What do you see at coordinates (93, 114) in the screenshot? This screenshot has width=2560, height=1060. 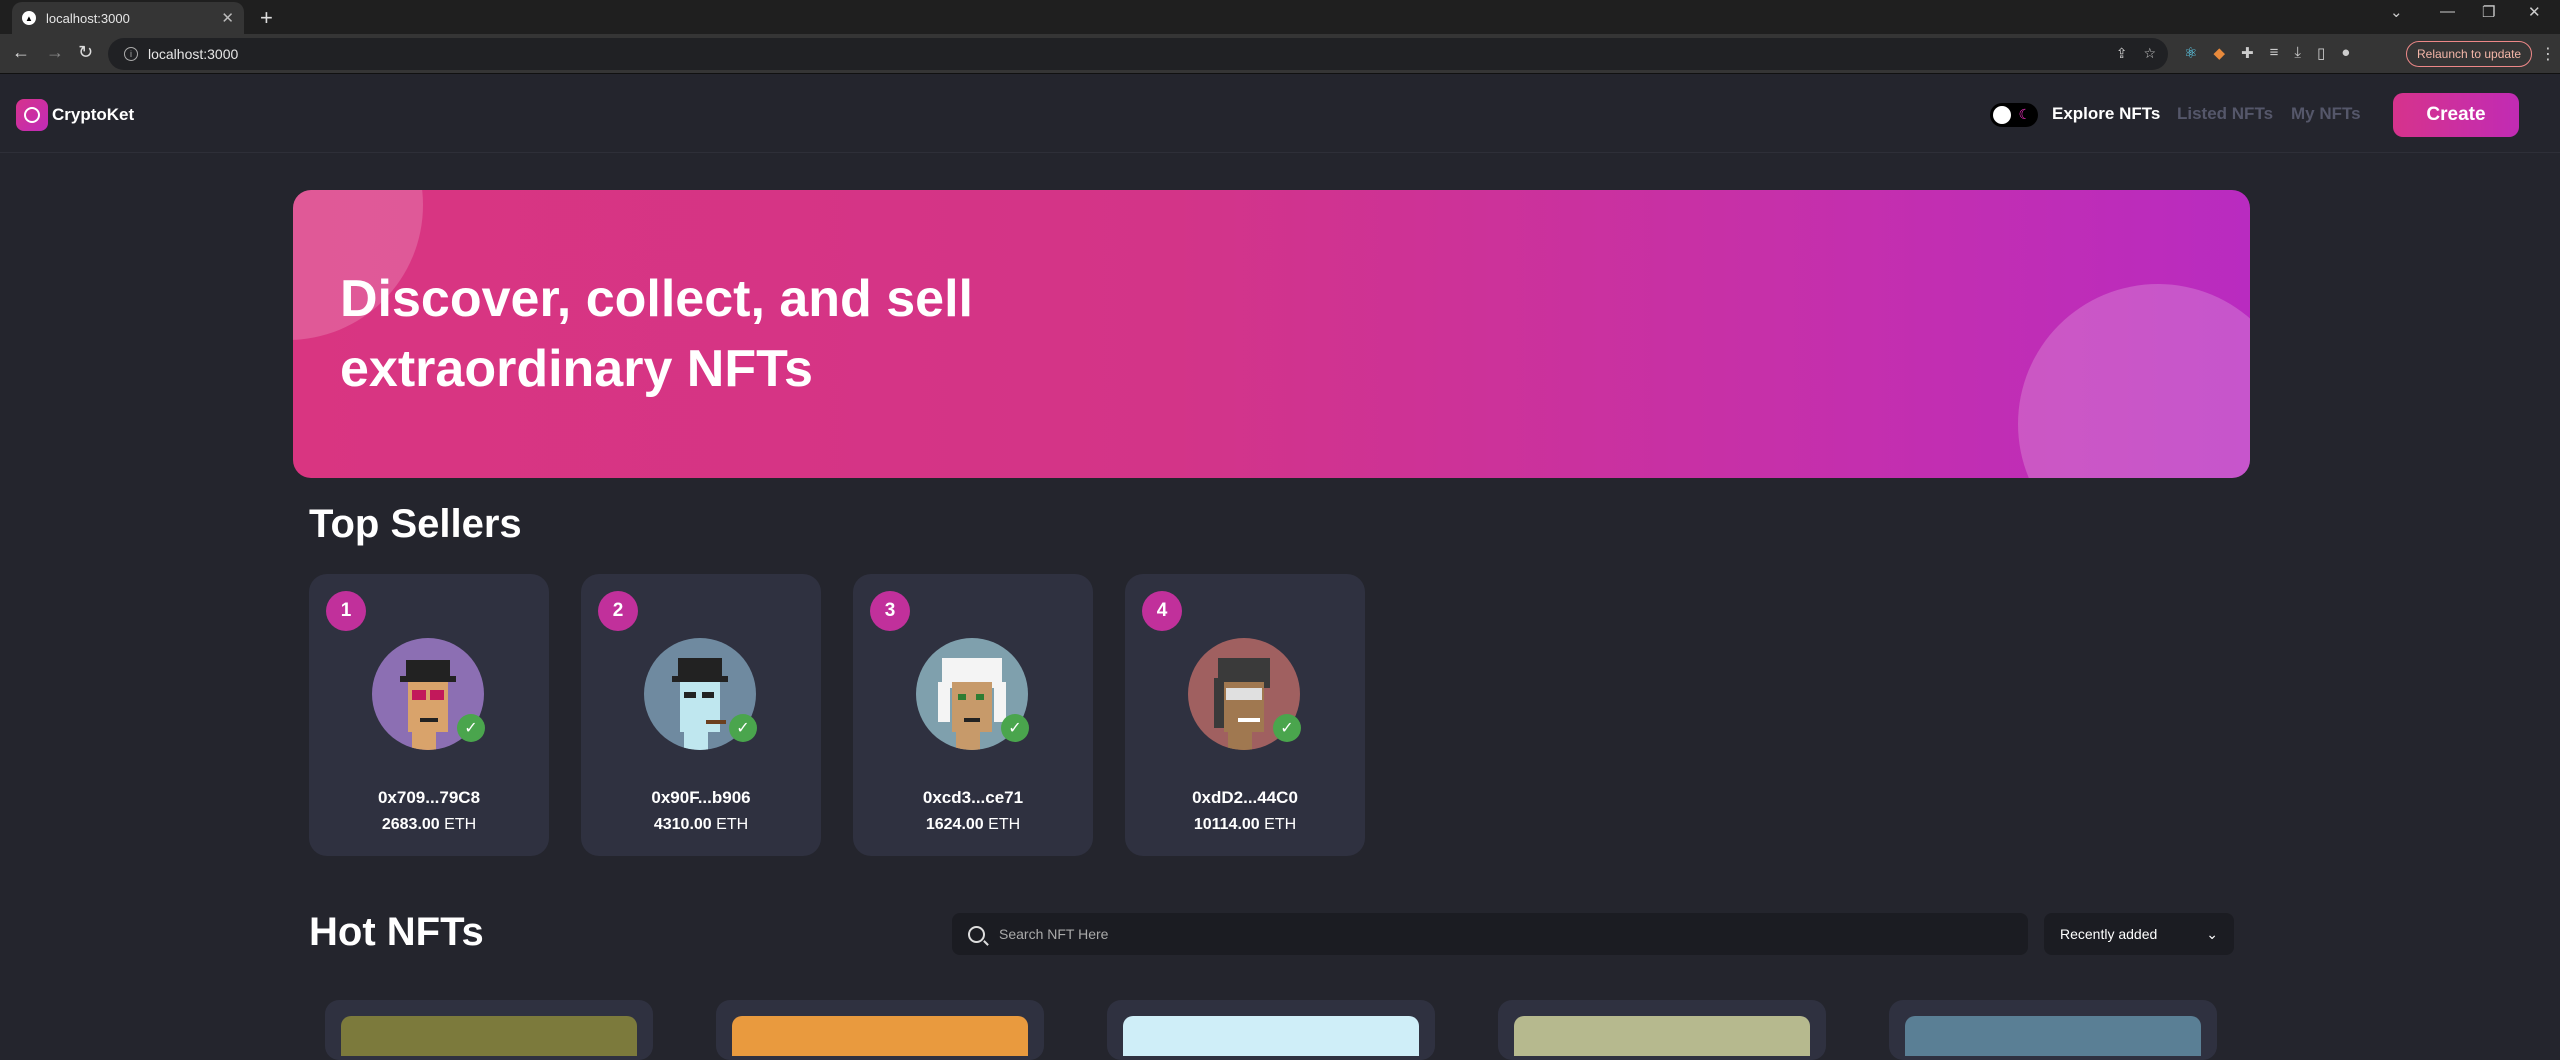 I see `brand-name: CryptoKet` at bounding box center [93, 114].